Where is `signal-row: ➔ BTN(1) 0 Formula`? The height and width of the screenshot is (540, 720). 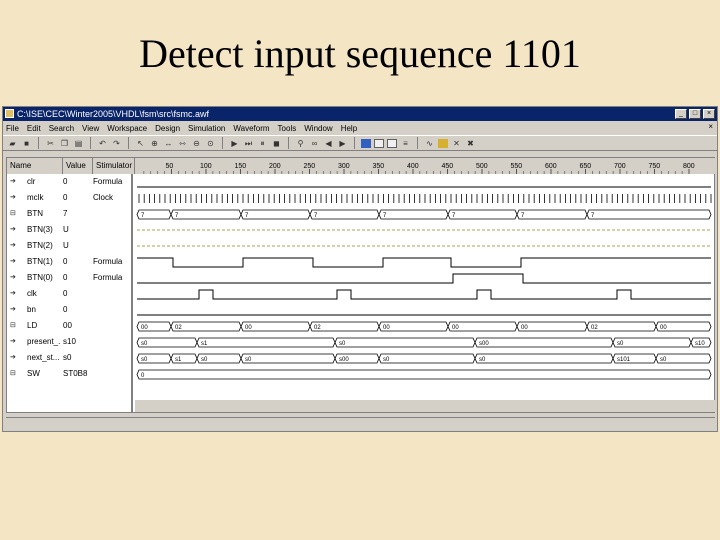 signal-row: ➔ BTN(1) 0 Formula is located at coordinates (70, 262).